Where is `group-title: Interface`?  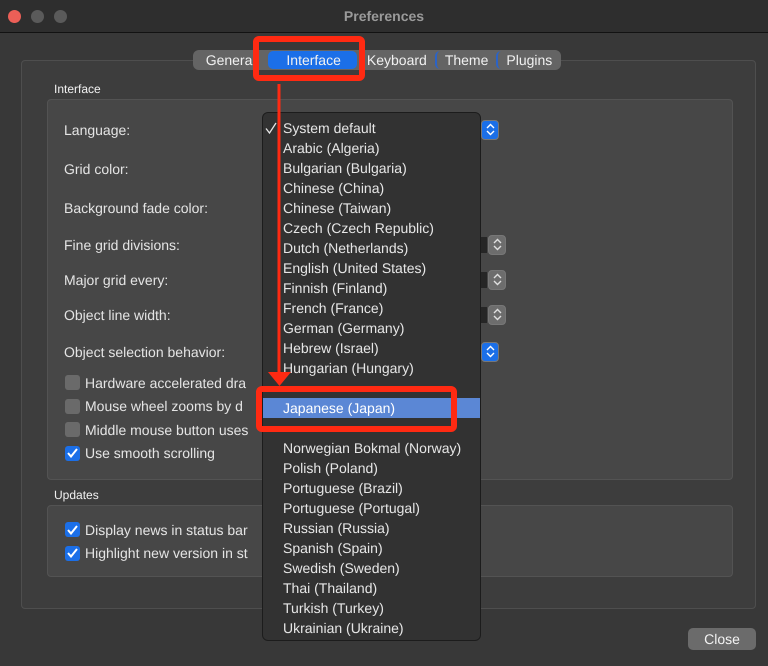 group-title: Interface is located at coordinates (77, 89).